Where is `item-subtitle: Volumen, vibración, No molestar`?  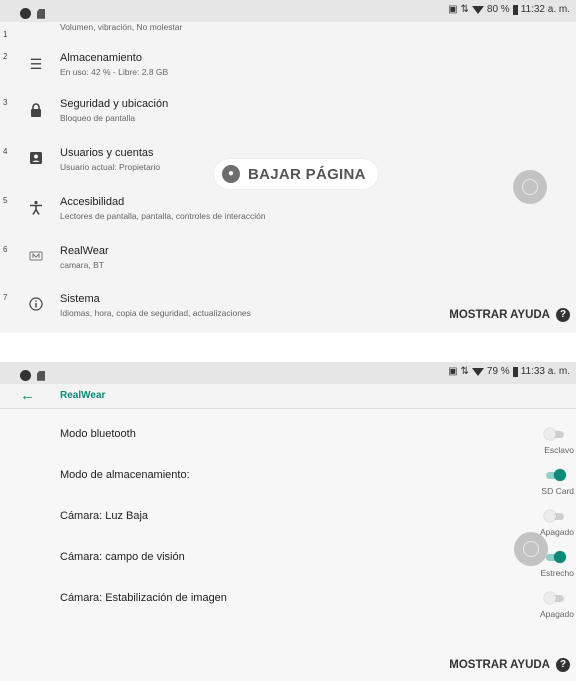
item-subtitle: Volumen, vibración, No molestar is located at coordinates (121, 27).